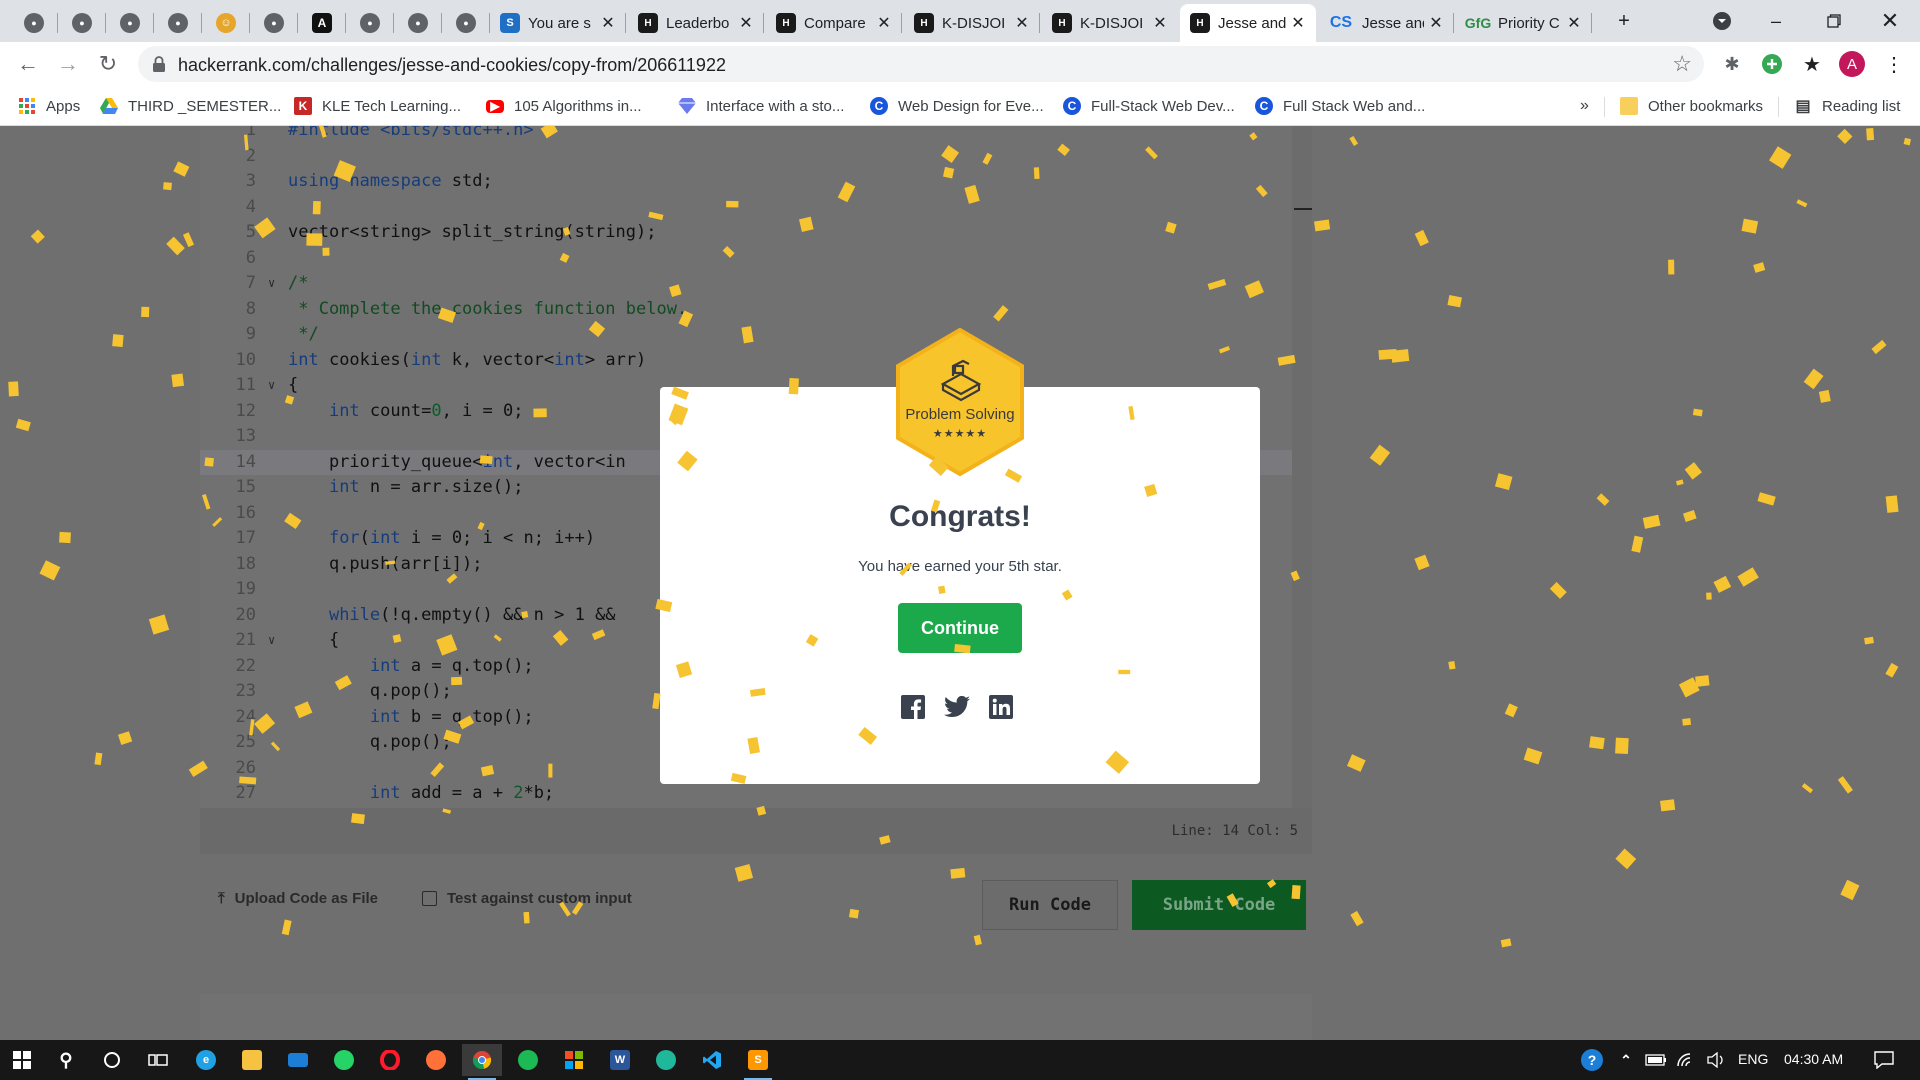 This screenshot has height=1080, width=1920. Describe the element at coordinates (298, 1060) in the screenshot. I see `mail-icon` at that location.